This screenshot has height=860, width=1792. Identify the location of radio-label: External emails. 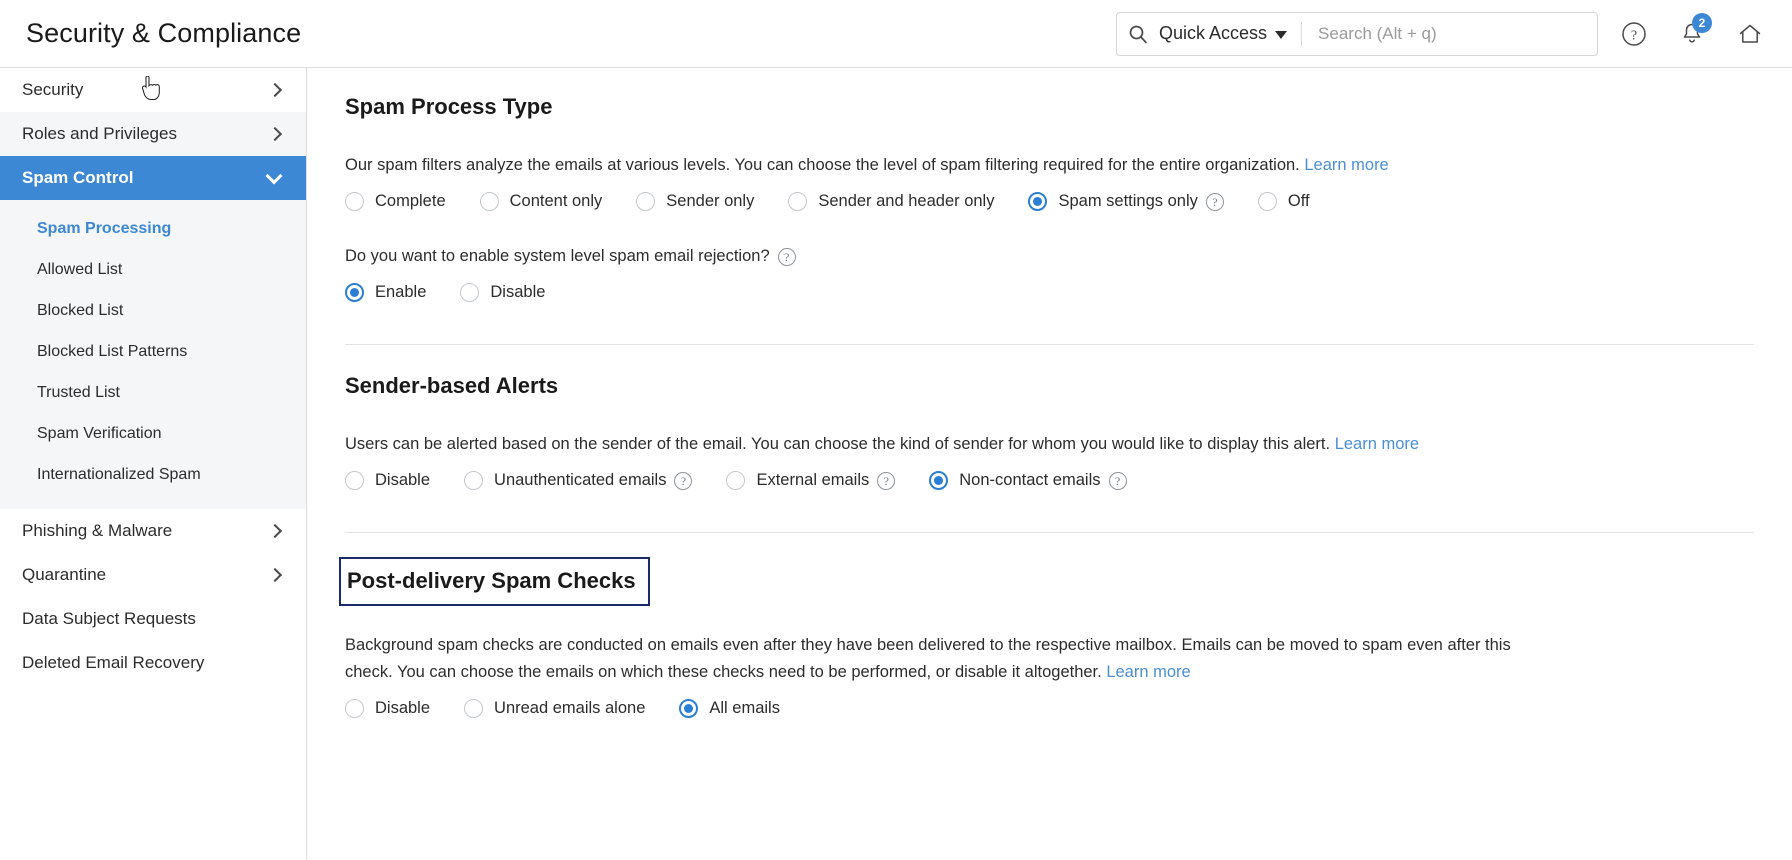
(813, 480).